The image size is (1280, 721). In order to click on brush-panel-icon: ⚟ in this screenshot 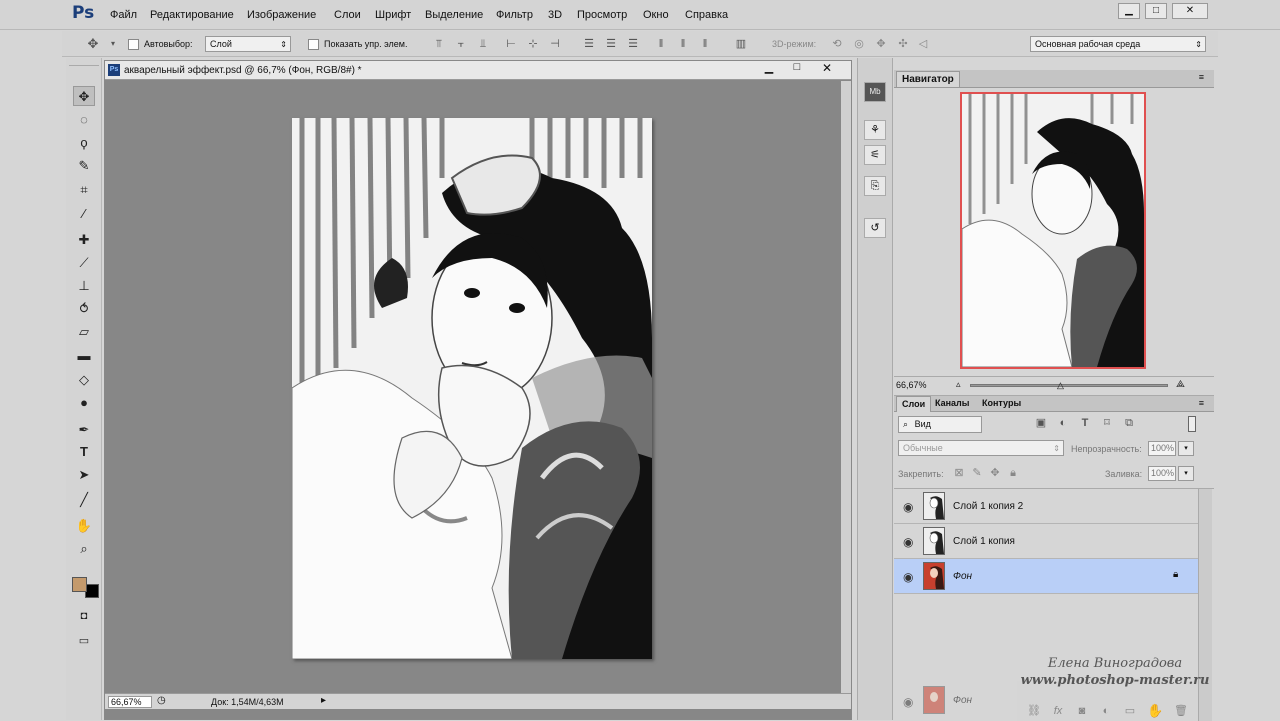, I will do `click(875, 155)`.